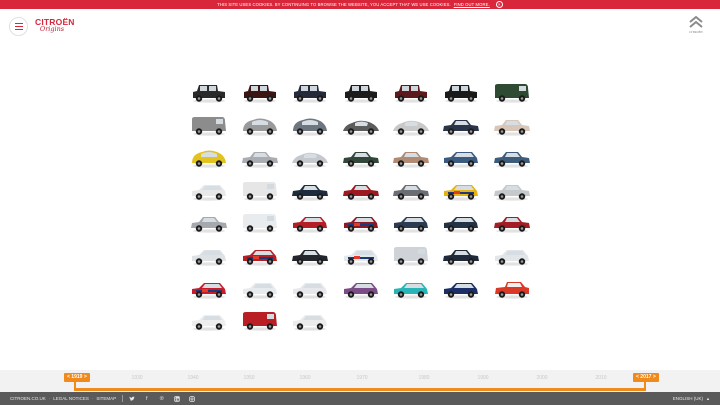  I want to click on citroen-chevron-logo: CITROËN, so click(696, 26).